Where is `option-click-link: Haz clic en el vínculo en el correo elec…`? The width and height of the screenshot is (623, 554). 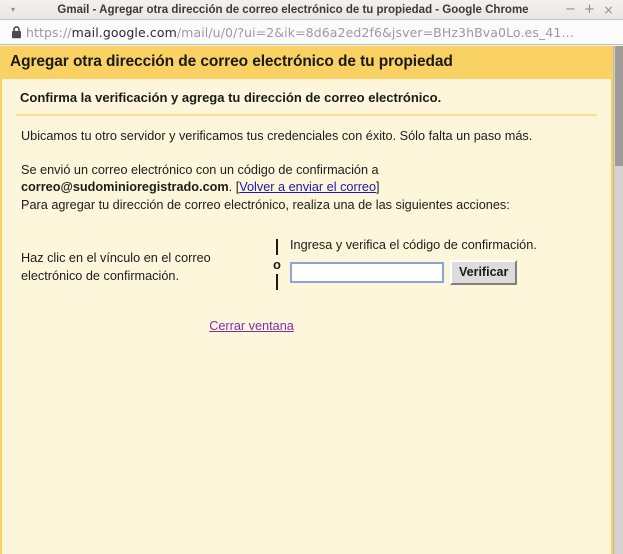
option-click-link: Haz clic en el vínculo en el correo elec… is located at coordinates (116, 267).